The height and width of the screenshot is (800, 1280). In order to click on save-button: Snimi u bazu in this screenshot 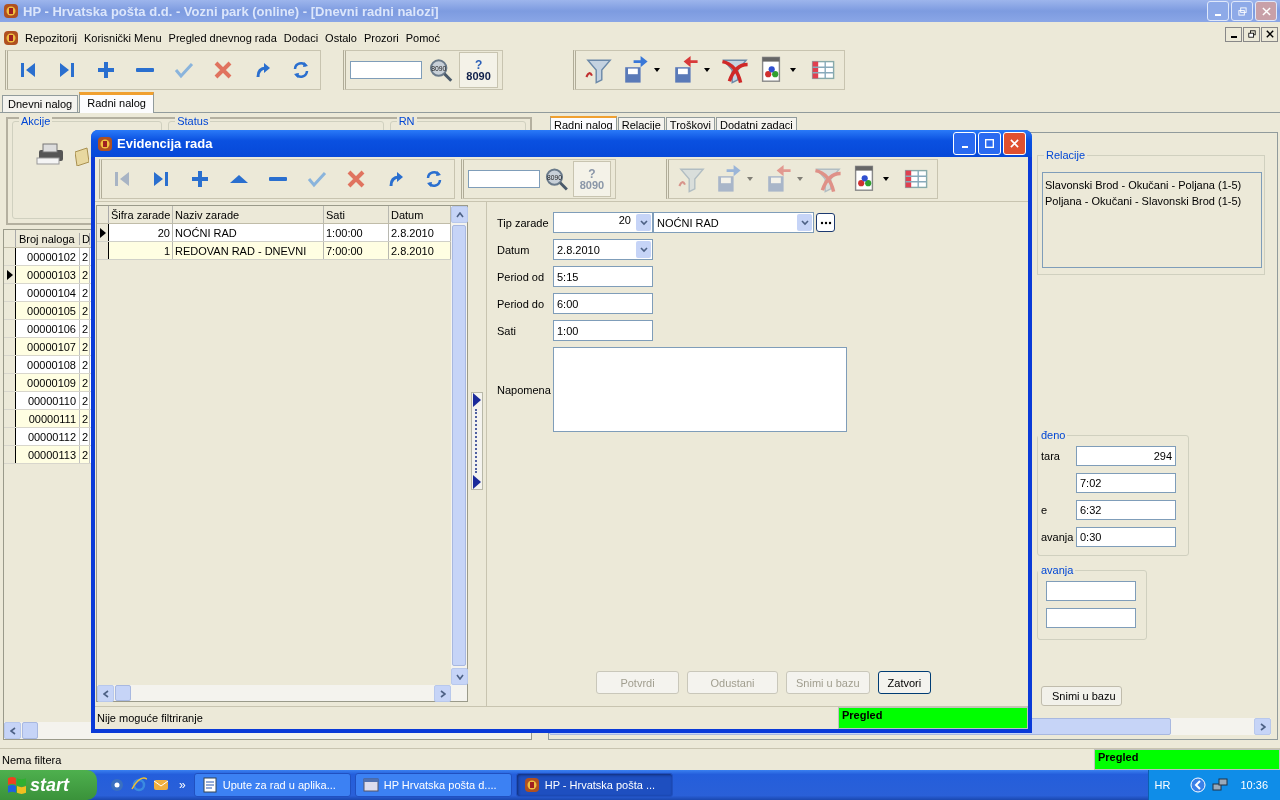, I will do `click(1081, 696)`.